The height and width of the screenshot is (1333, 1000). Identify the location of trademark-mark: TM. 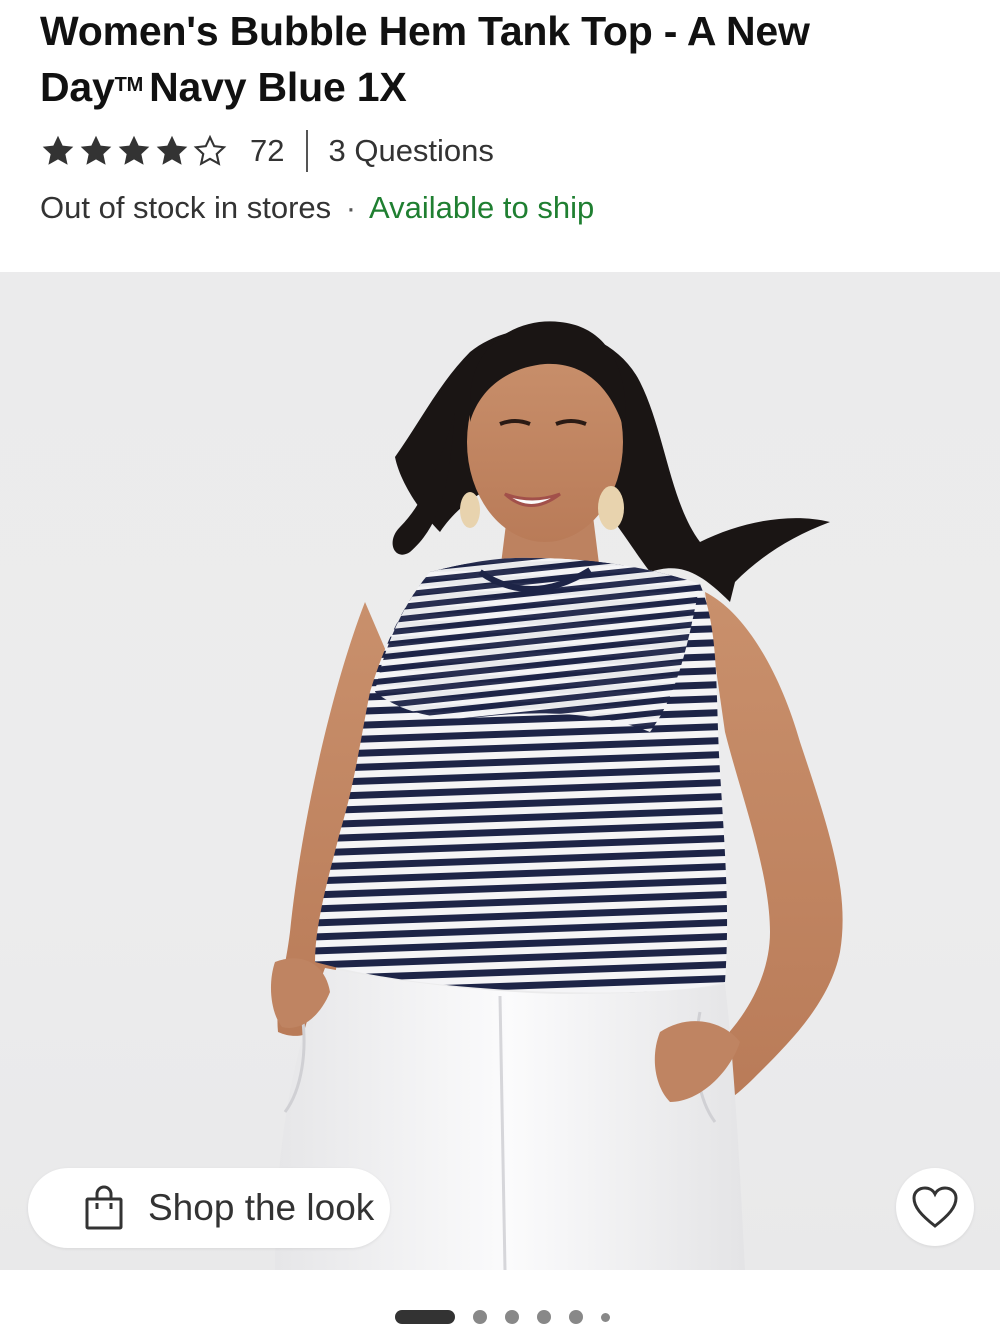
(129, 85).